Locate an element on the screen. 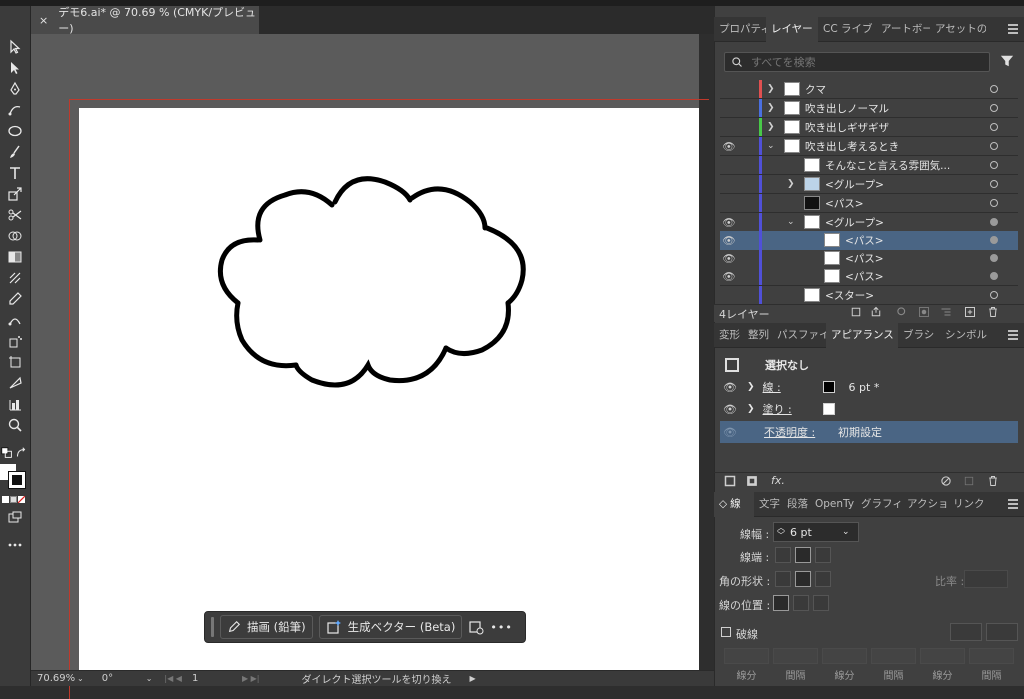  weight-stepper-icon: ︿ ﹀ is located at coordinates (781, 532).